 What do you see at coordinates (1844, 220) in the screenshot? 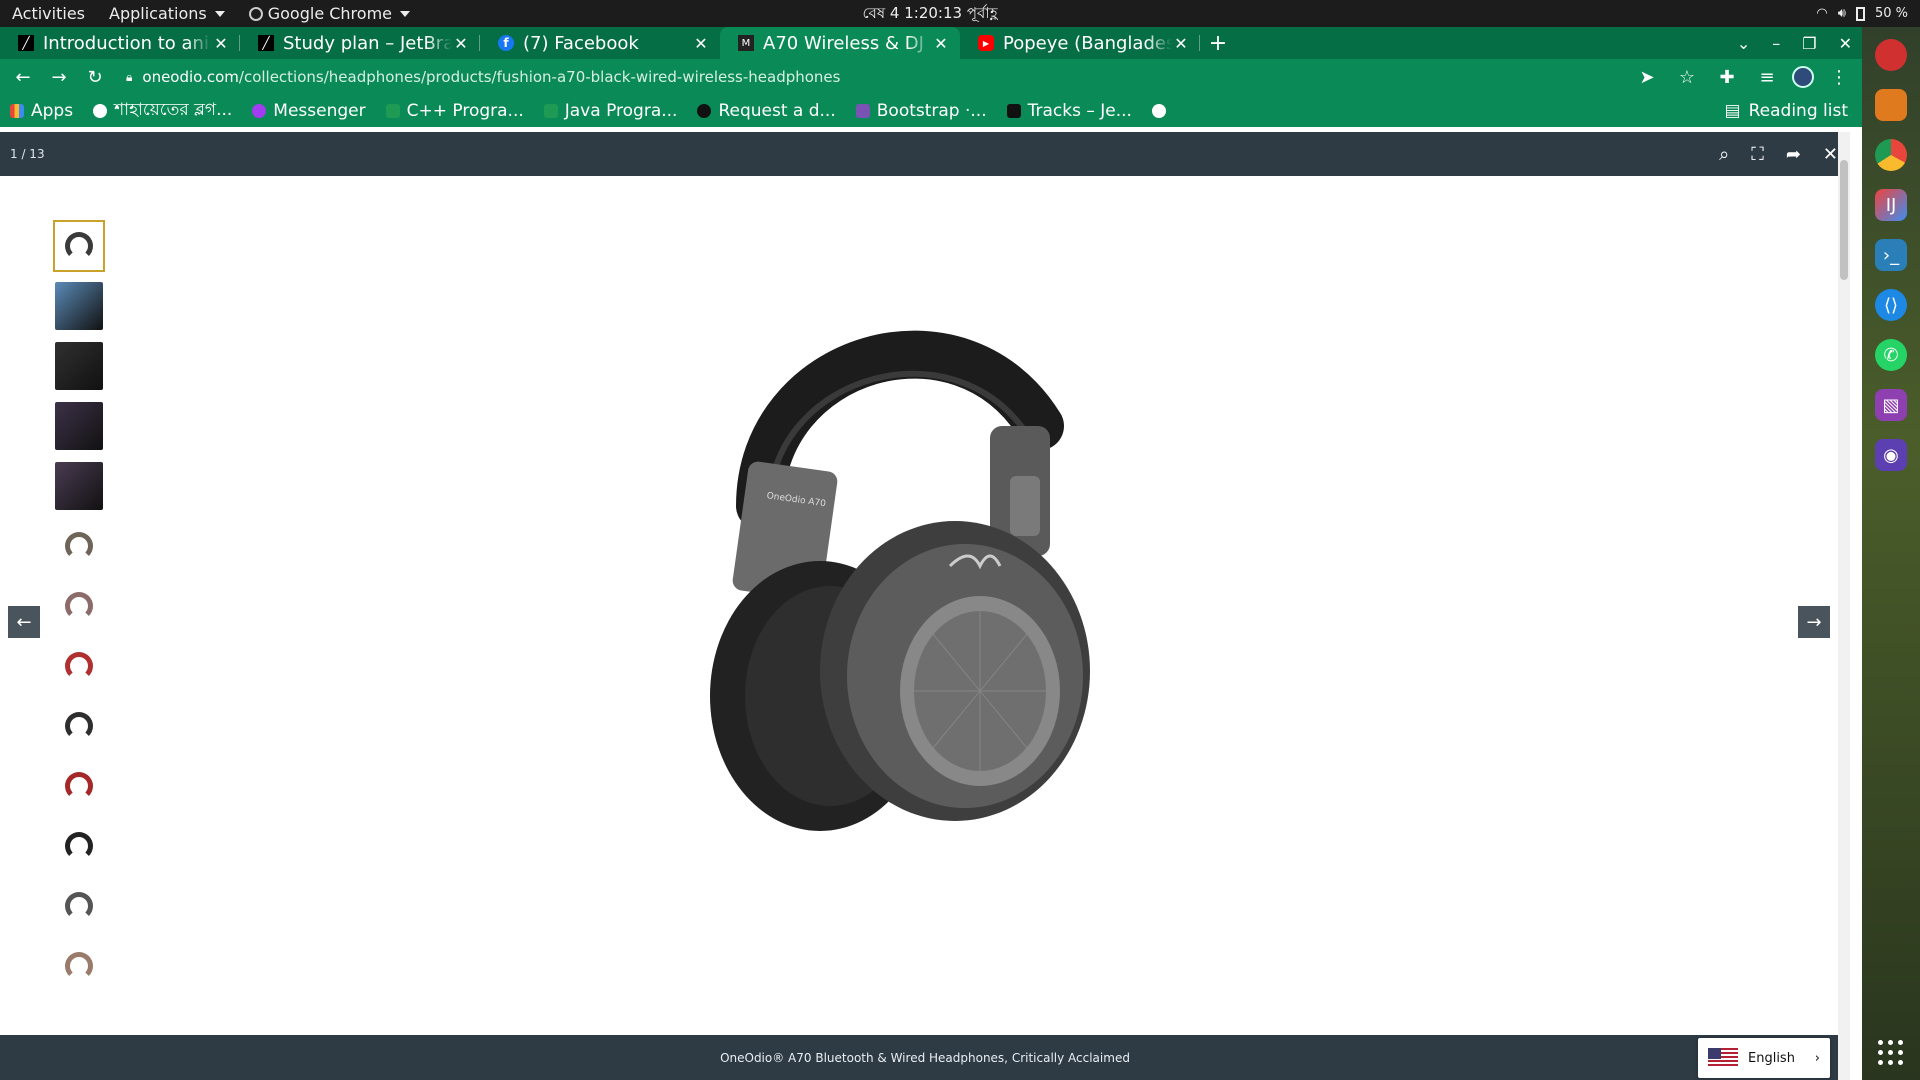
I see `scrollbar-thumb` at bounding box center [1844, 220].